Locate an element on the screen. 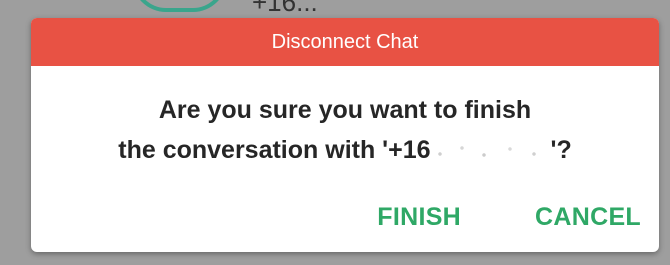 The width and height of the screenshot is (670, 265). dialog-title: Disconnect Chat is located at coordinates (345, 41).